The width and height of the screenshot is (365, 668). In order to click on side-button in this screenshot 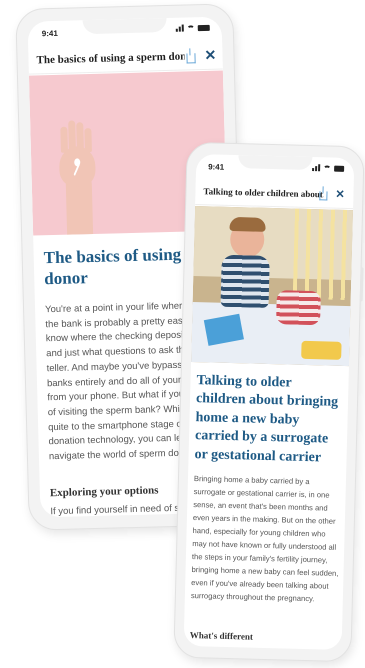, I will do `click(361, 284)`.